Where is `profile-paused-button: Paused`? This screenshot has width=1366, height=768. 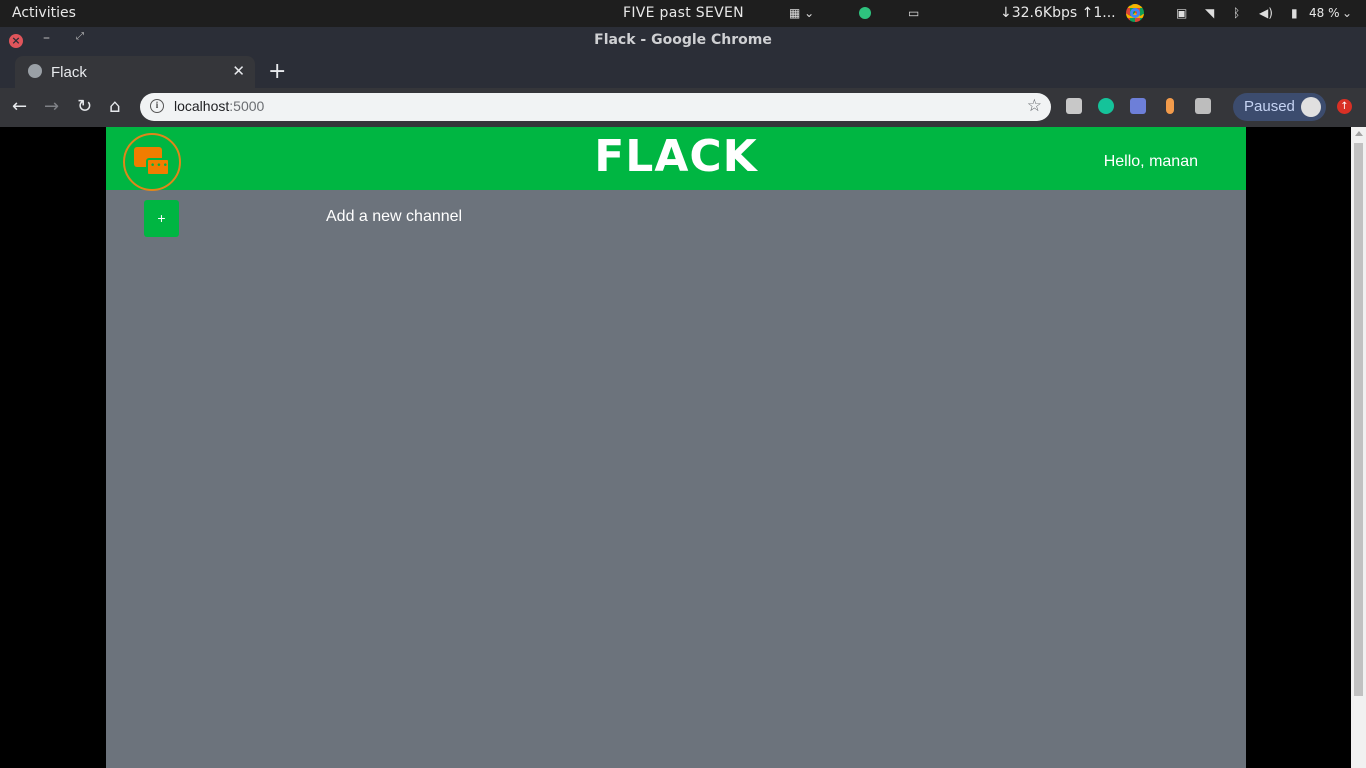 profile-paused-button: Paused is located at coordinates (1279, 107).